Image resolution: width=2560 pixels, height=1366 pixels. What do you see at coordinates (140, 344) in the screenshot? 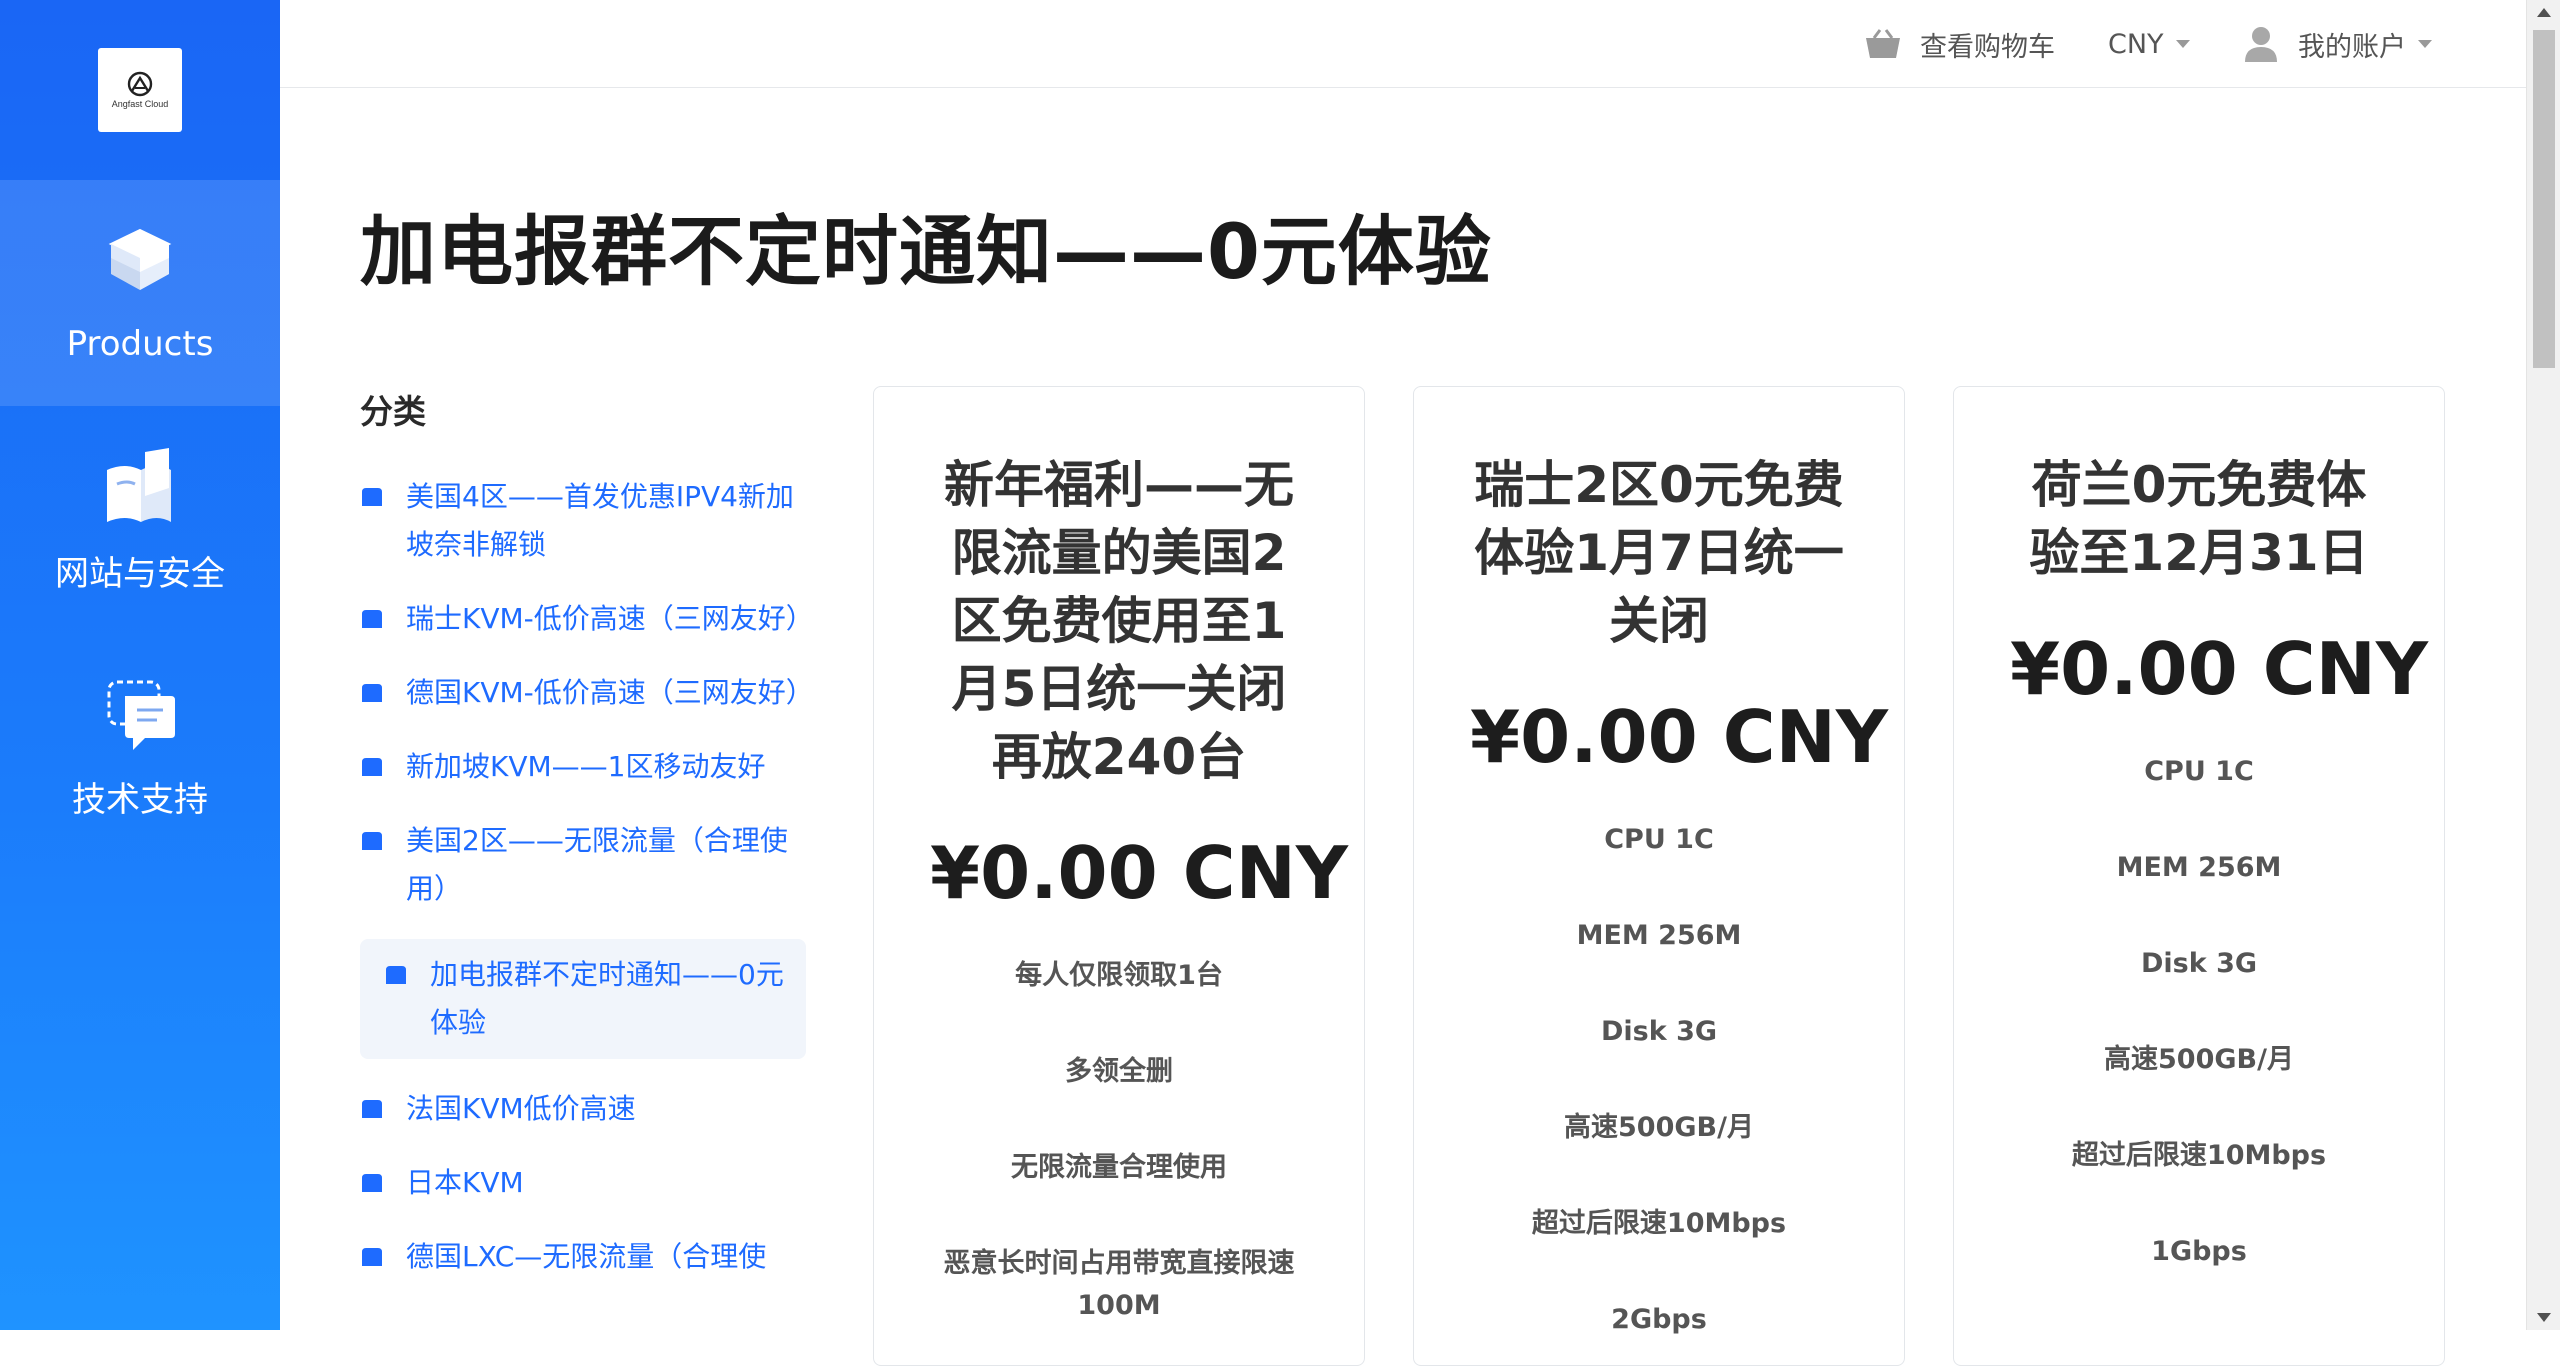
I see `sidebar-item-label: Products` at bounding box center [140, 344].